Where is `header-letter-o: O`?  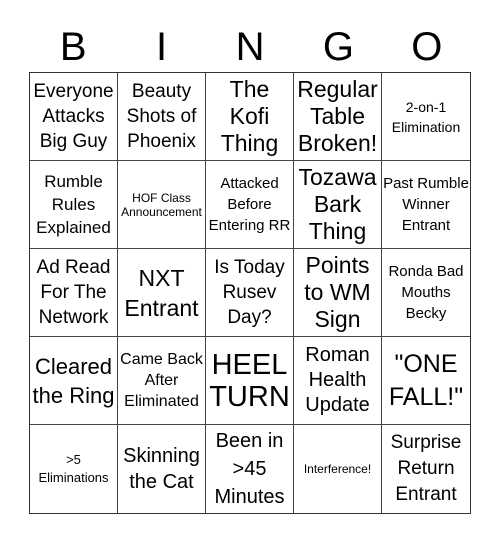
header-letter-o: O is located at coordinates (427, 47).